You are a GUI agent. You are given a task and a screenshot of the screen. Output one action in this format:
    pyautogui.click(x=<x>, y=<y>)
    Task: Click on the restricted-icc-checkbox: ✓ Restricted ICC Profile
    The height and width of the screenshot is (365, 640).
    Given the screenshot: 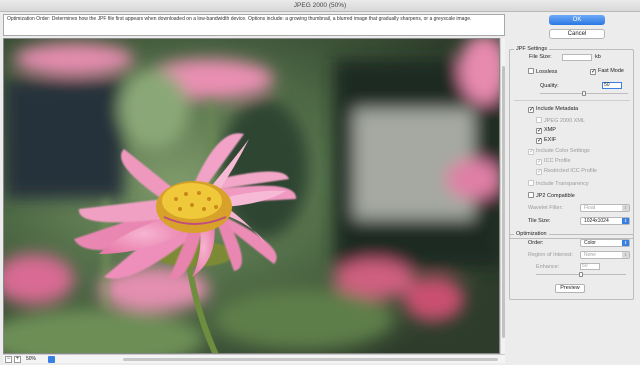 What is the action you would take?
    pyautogui.click(x=566, y=171)
    